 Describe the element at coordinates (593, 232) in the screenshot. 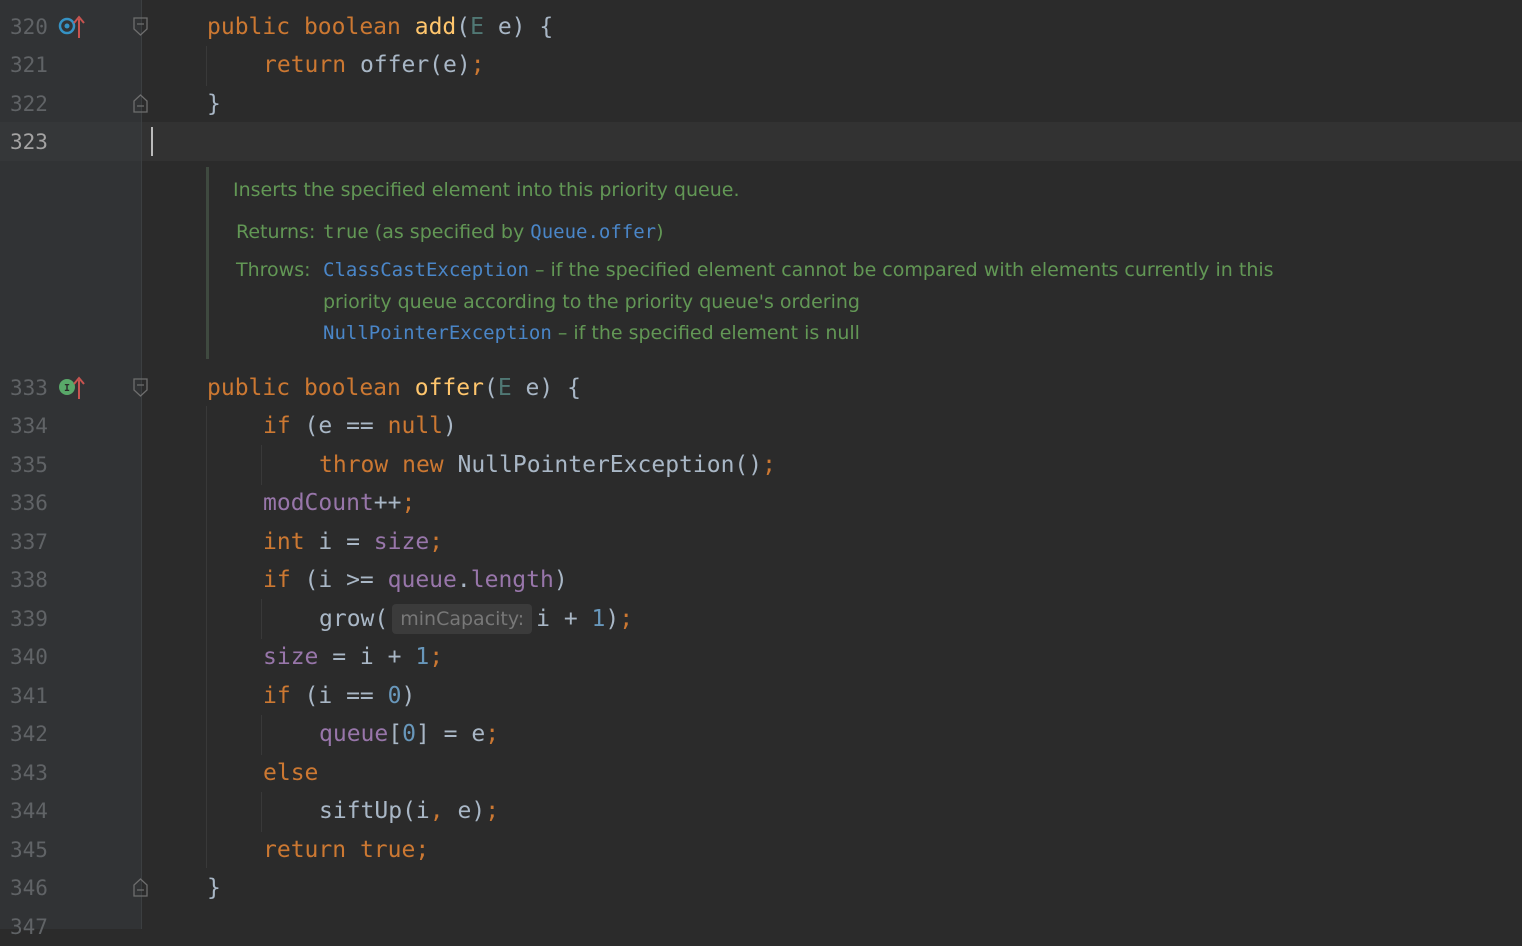

I see `javadoc-link-queue-offer: Queue.offer` at that location.